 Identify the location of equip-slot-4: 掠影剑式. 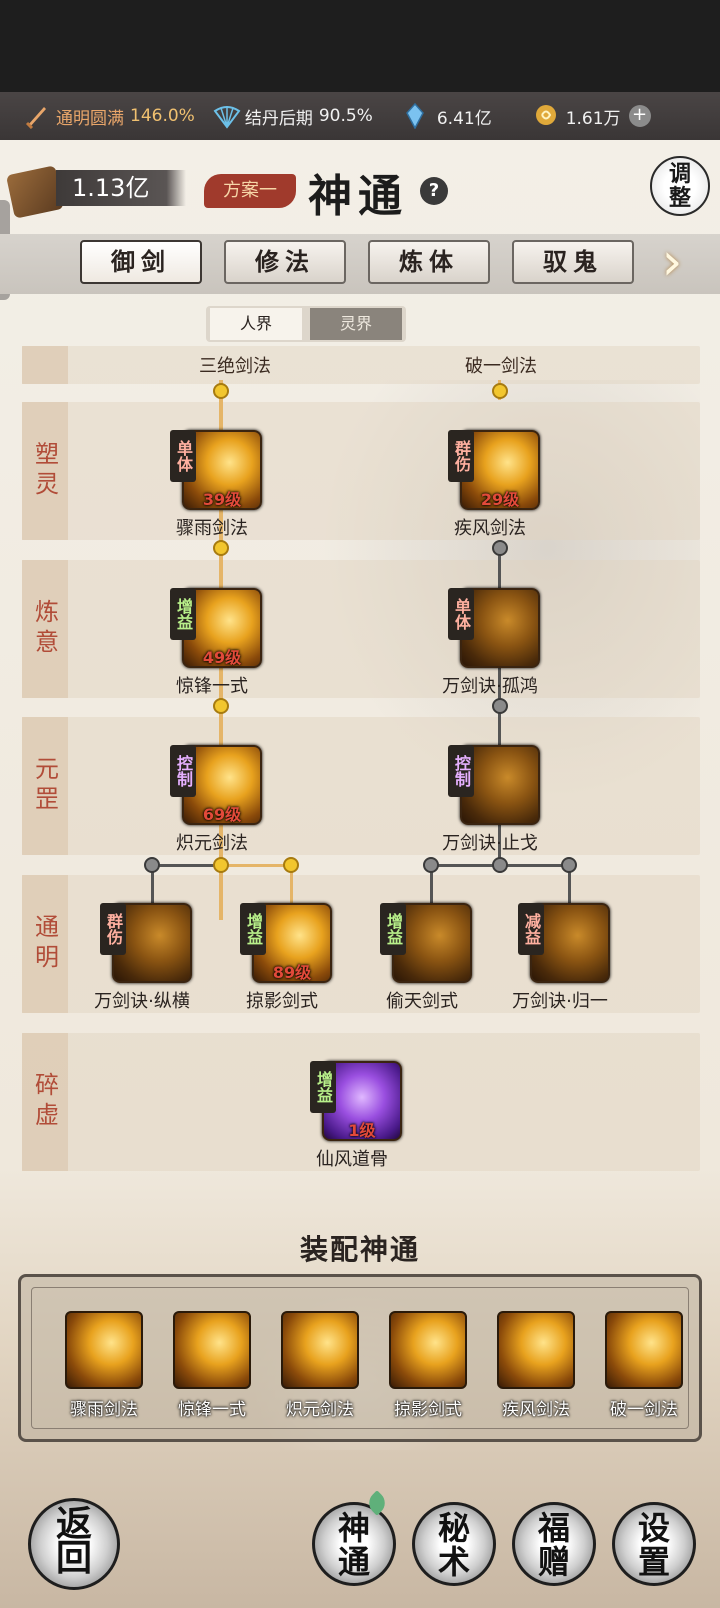
(425, 1366).